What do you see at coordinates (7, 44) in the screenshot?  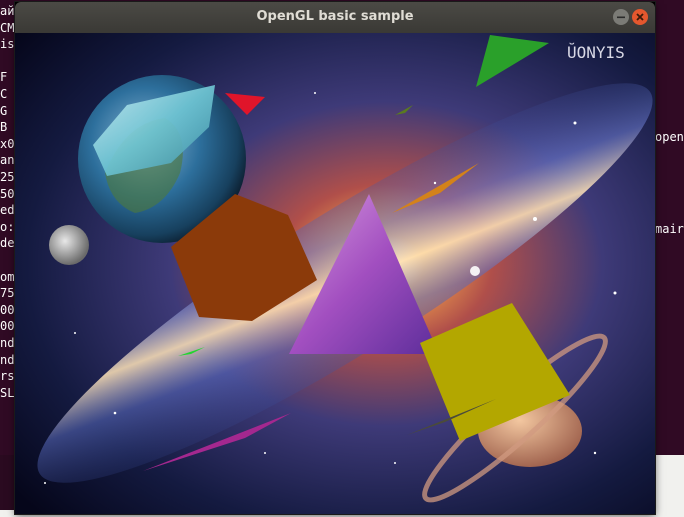 I see `terminal-line: is` at bounding box center [7, 44].